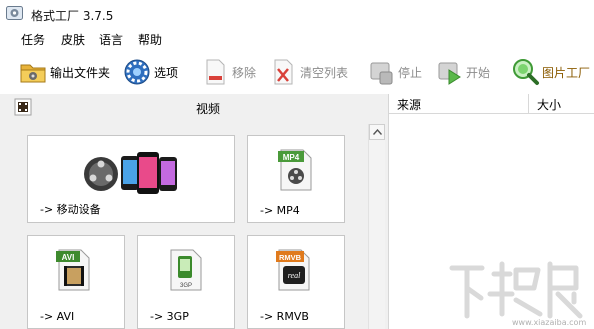 Image resolution: width=594 pixels, height=329 pixels. Describe the element at coordinates (150, 39) in the screenshot. I see `menu-help: 帮助` at that location.